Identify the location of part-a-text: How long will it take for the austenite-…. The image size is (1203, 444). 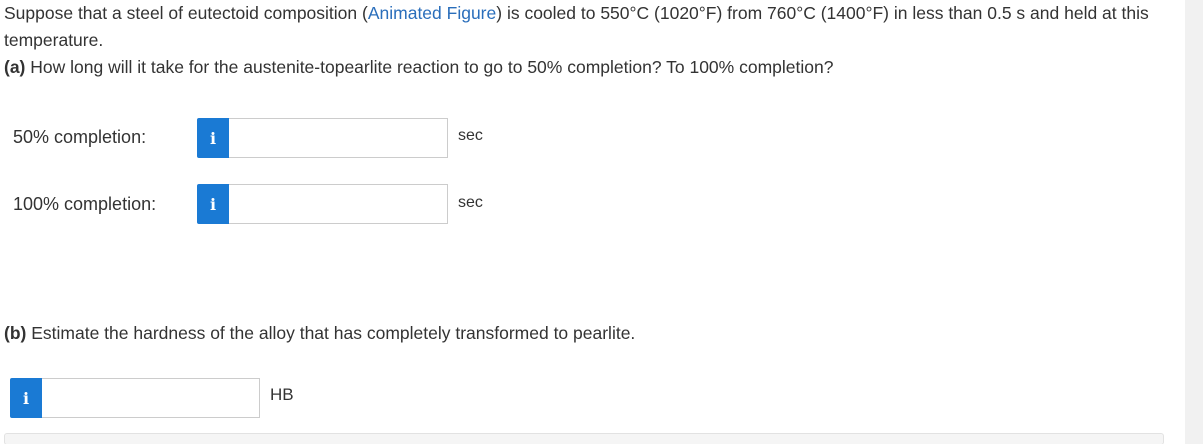
(429, 67).